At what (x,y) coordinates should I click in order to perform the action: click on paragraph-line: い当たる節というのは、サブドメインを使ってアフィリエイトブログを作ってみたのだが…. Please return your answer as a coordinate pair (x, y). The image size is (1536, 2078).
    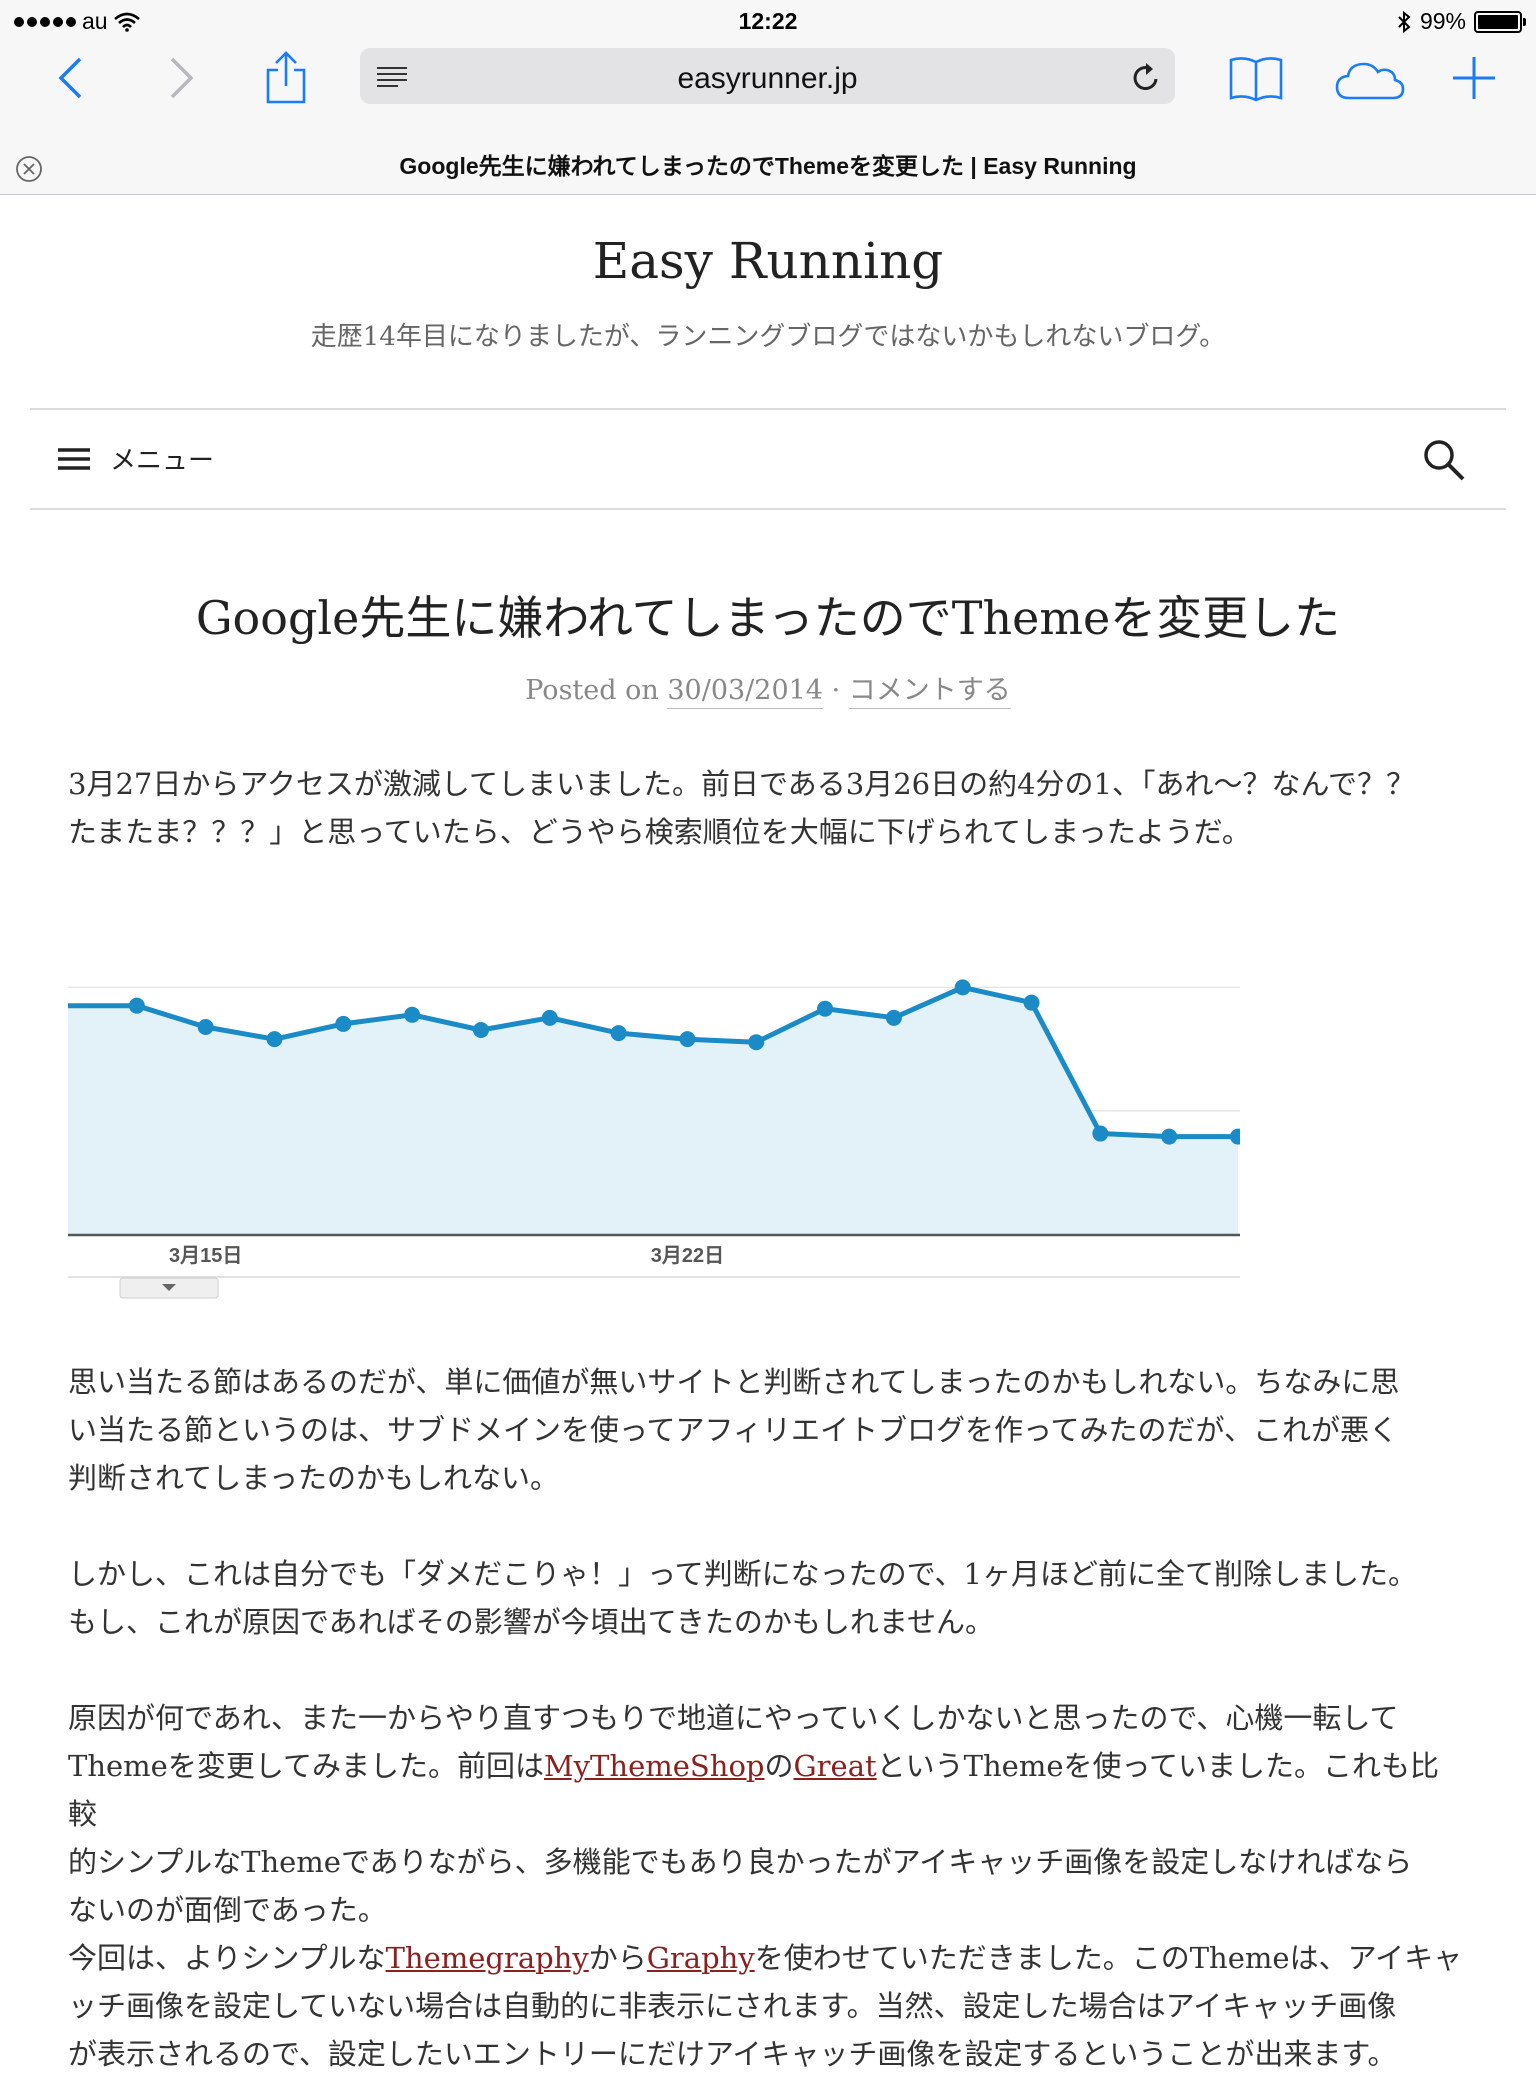
    Looking at the image, I should click on (733, 1430).